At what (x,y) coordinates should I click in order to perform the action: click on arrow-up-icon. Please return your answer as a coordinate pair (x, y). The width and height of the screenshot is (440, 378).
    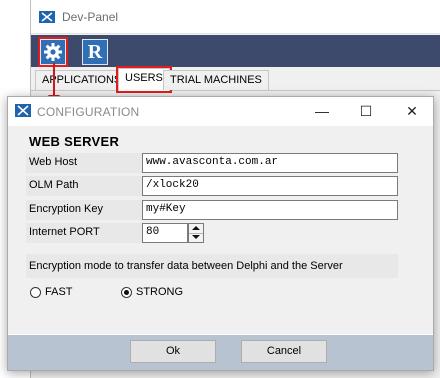
    Looking at the image, I should click on (196, 228).